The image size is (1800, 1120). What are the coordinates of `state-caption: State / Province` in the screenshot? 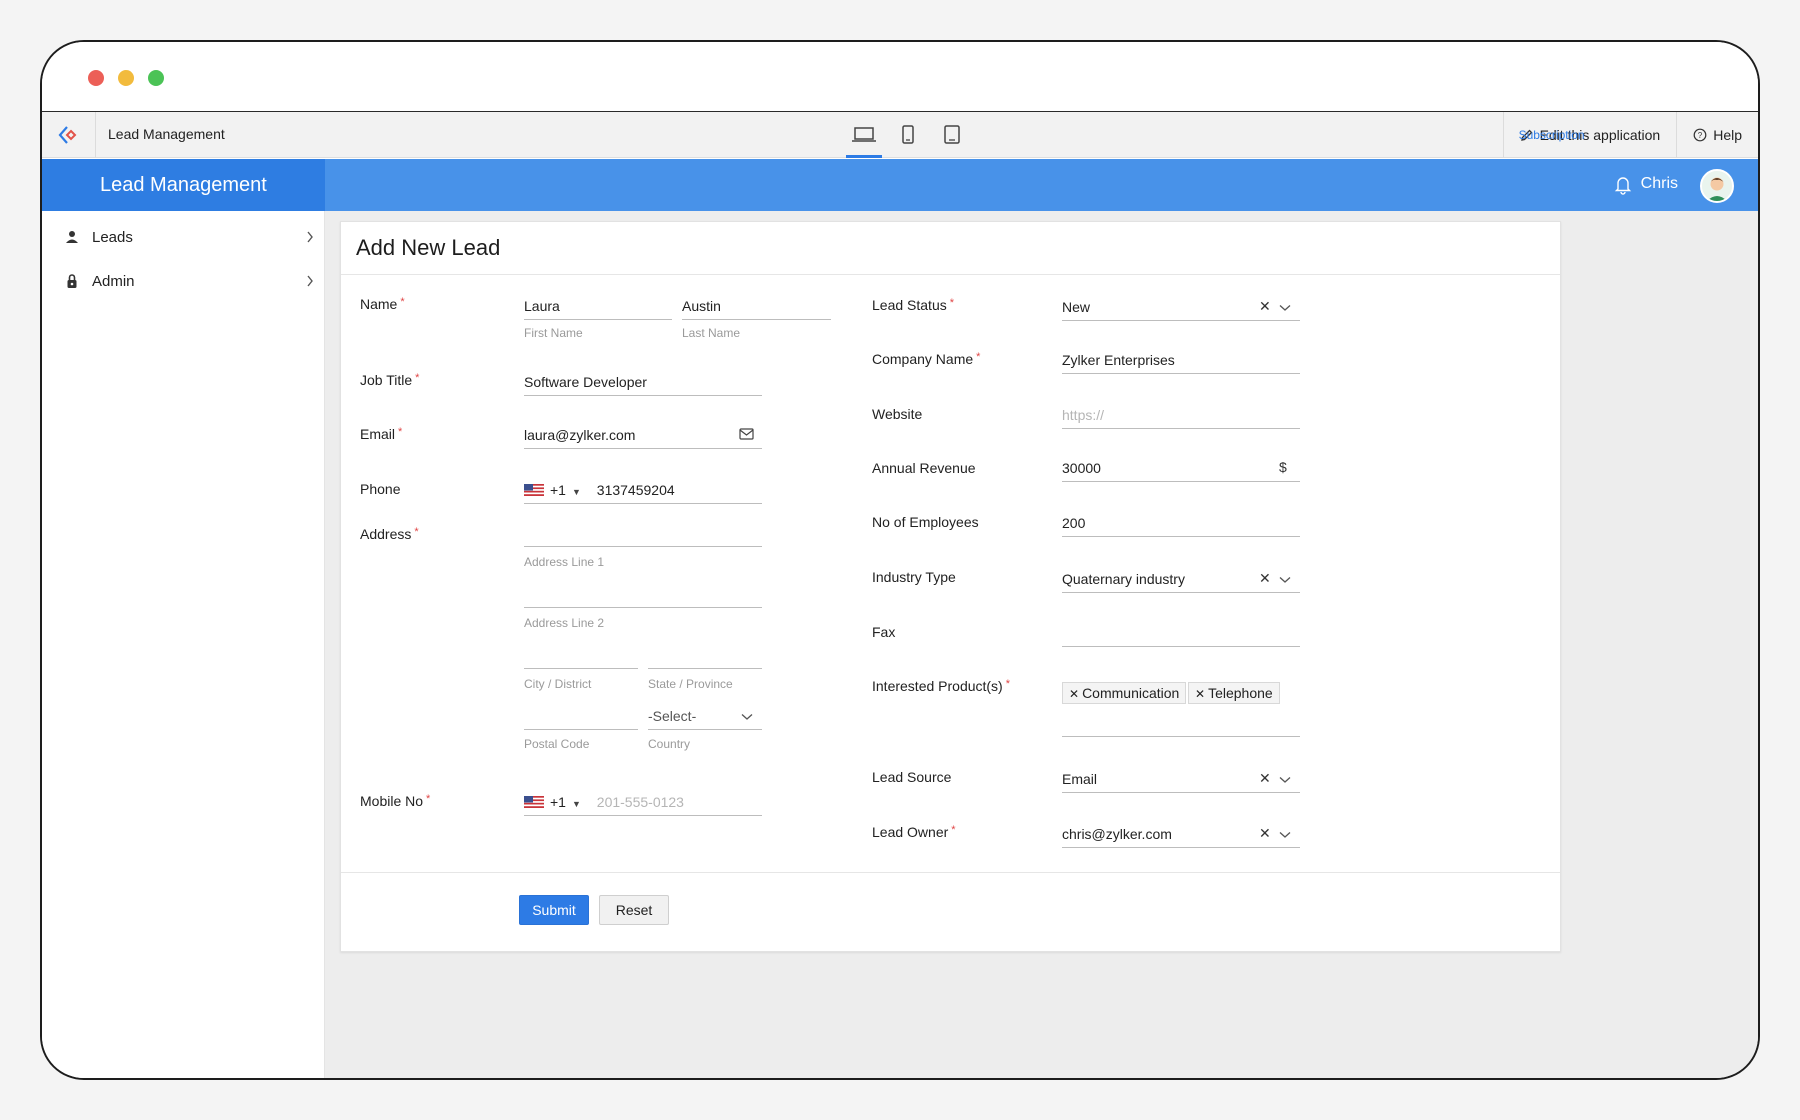 It's located at (690, 684).